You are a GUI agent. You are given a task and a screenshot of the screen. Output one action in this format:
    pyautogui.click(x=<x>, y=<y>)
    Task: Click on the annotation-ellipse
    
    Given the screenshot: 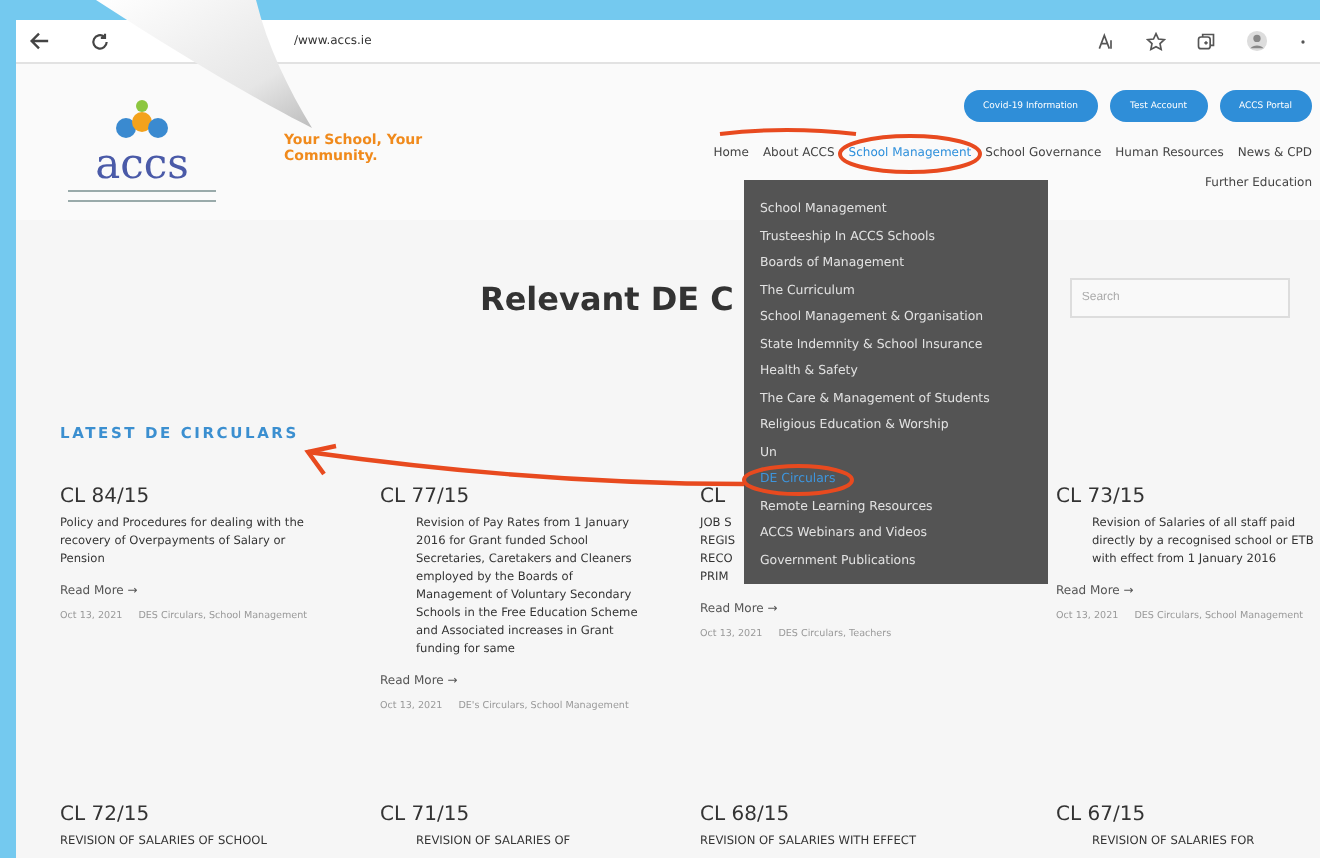 What is the action you would take?
    pyautogui.click(x=798, y=480)
    